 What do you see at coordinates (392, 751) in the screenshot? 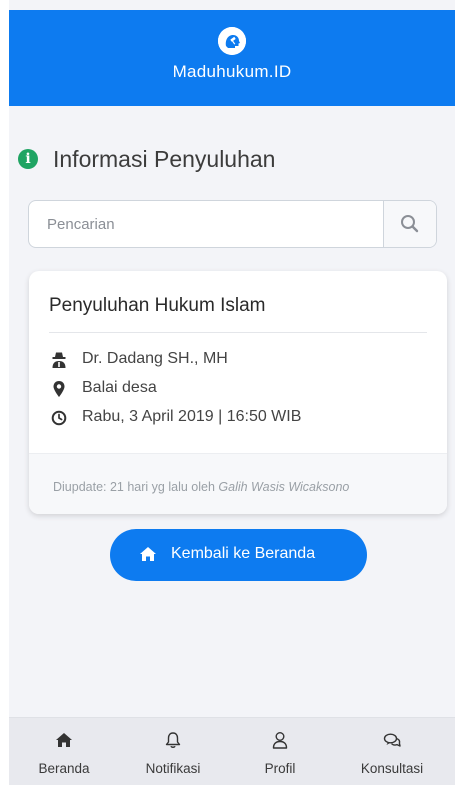
I see `nav-konsultasi: Konsultasi` at bounding box center [392, 751].